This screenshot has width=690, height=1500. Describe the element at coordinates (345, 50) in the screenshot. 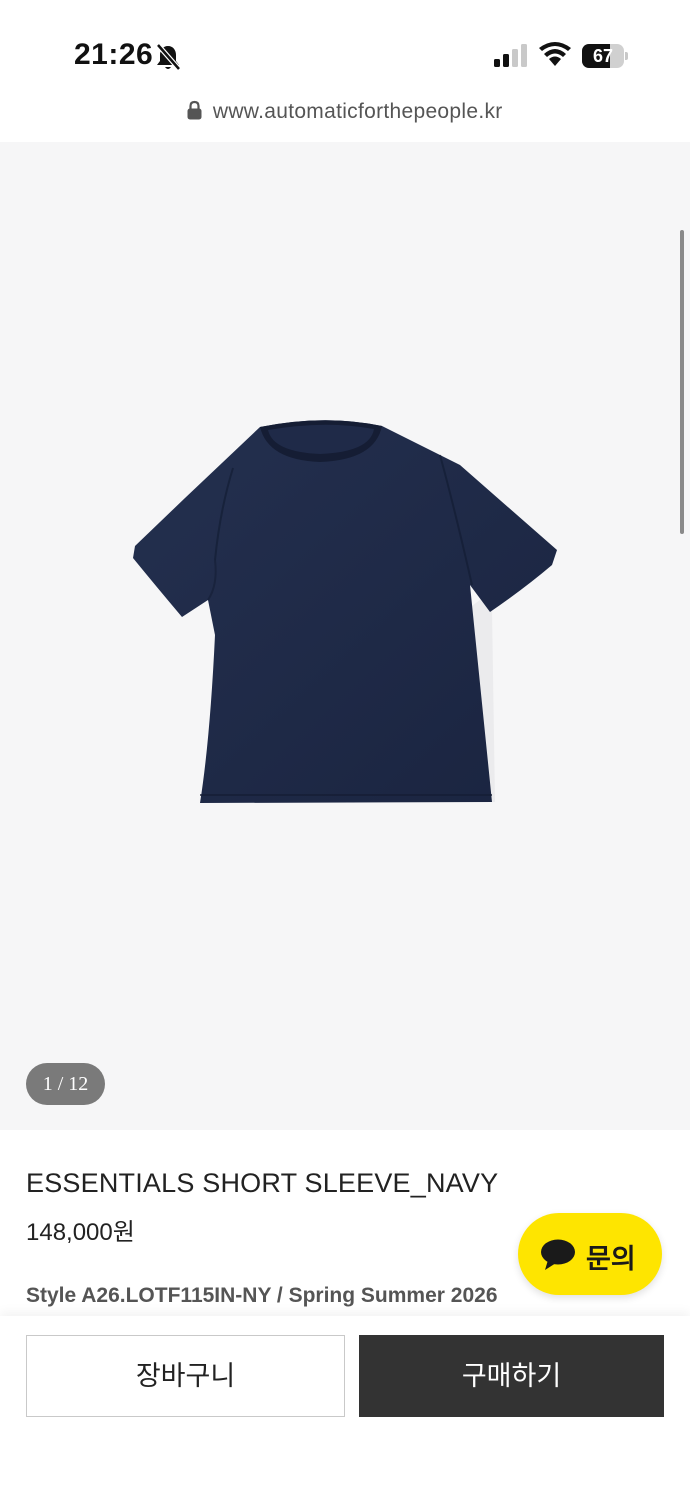

I see `status-bar: 21:26 67` at that location.